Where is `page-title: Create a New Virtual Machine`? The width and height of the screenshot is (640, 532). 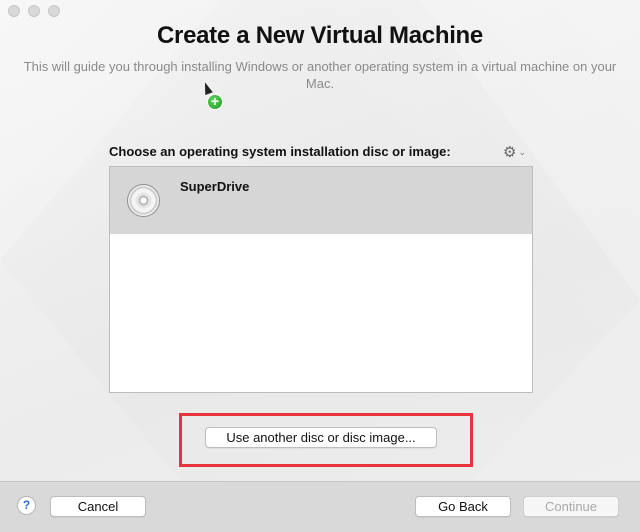
page-title: Create a New Virtual Machine is located at coordinates (320, 35).